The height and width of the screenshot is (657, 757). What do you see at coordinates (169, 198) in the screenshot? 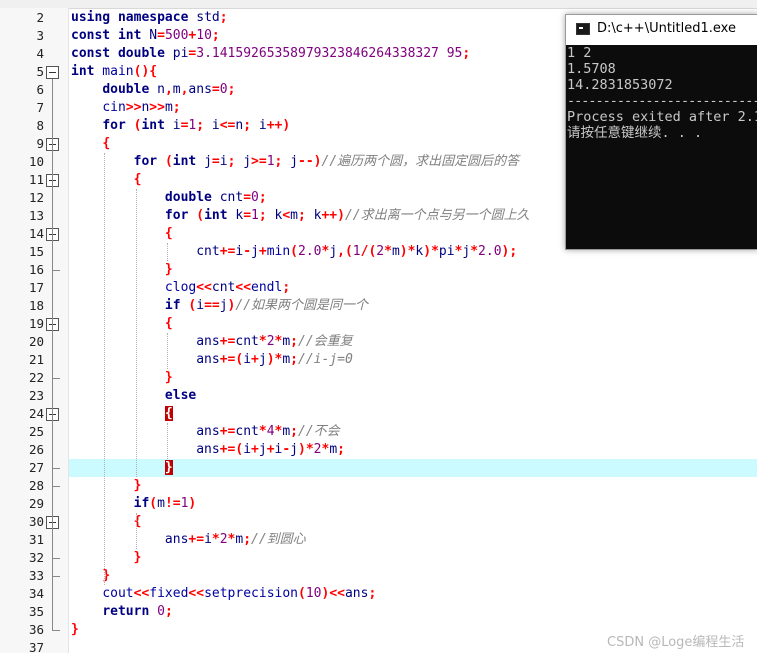
I see `code-line: double cnt=0;` at bounding box center [169, 198].